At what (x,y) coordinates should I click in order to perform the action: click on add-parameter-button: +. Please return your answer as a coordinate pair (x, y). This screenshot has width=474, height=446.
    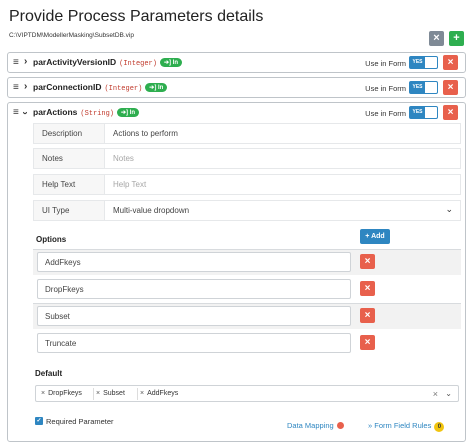
    Looking at the image, I should click on (456, 38).